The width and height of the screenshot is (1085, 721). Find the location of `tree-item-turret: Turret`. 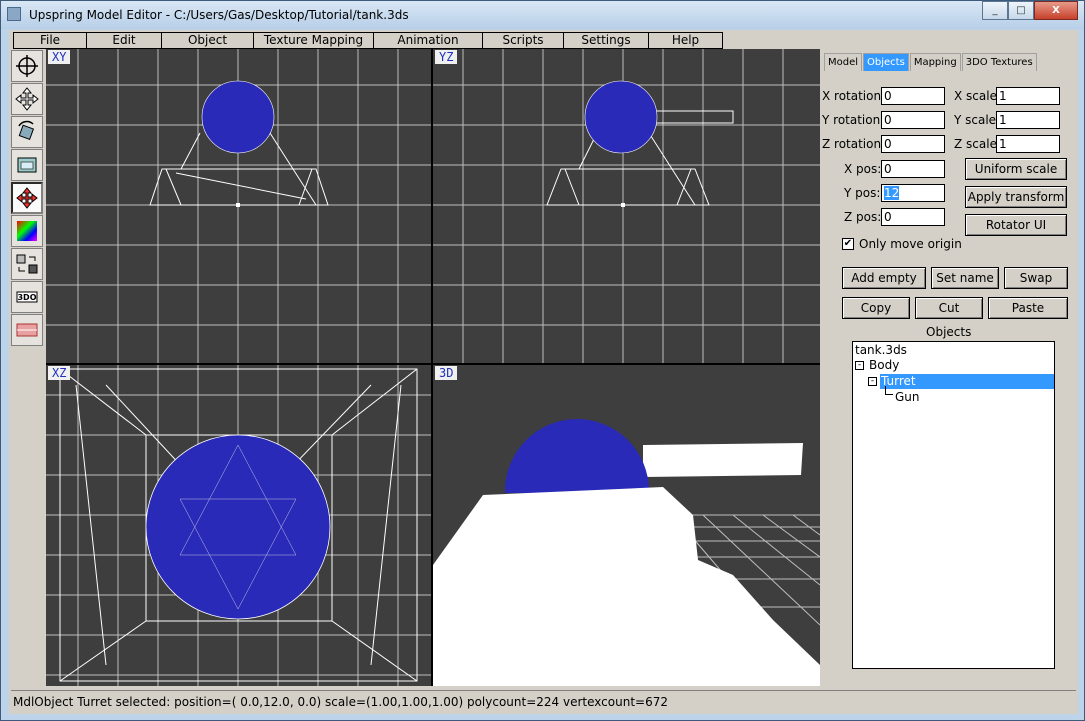

tree-item-turret: Turret is located at coordinates (967, 381).